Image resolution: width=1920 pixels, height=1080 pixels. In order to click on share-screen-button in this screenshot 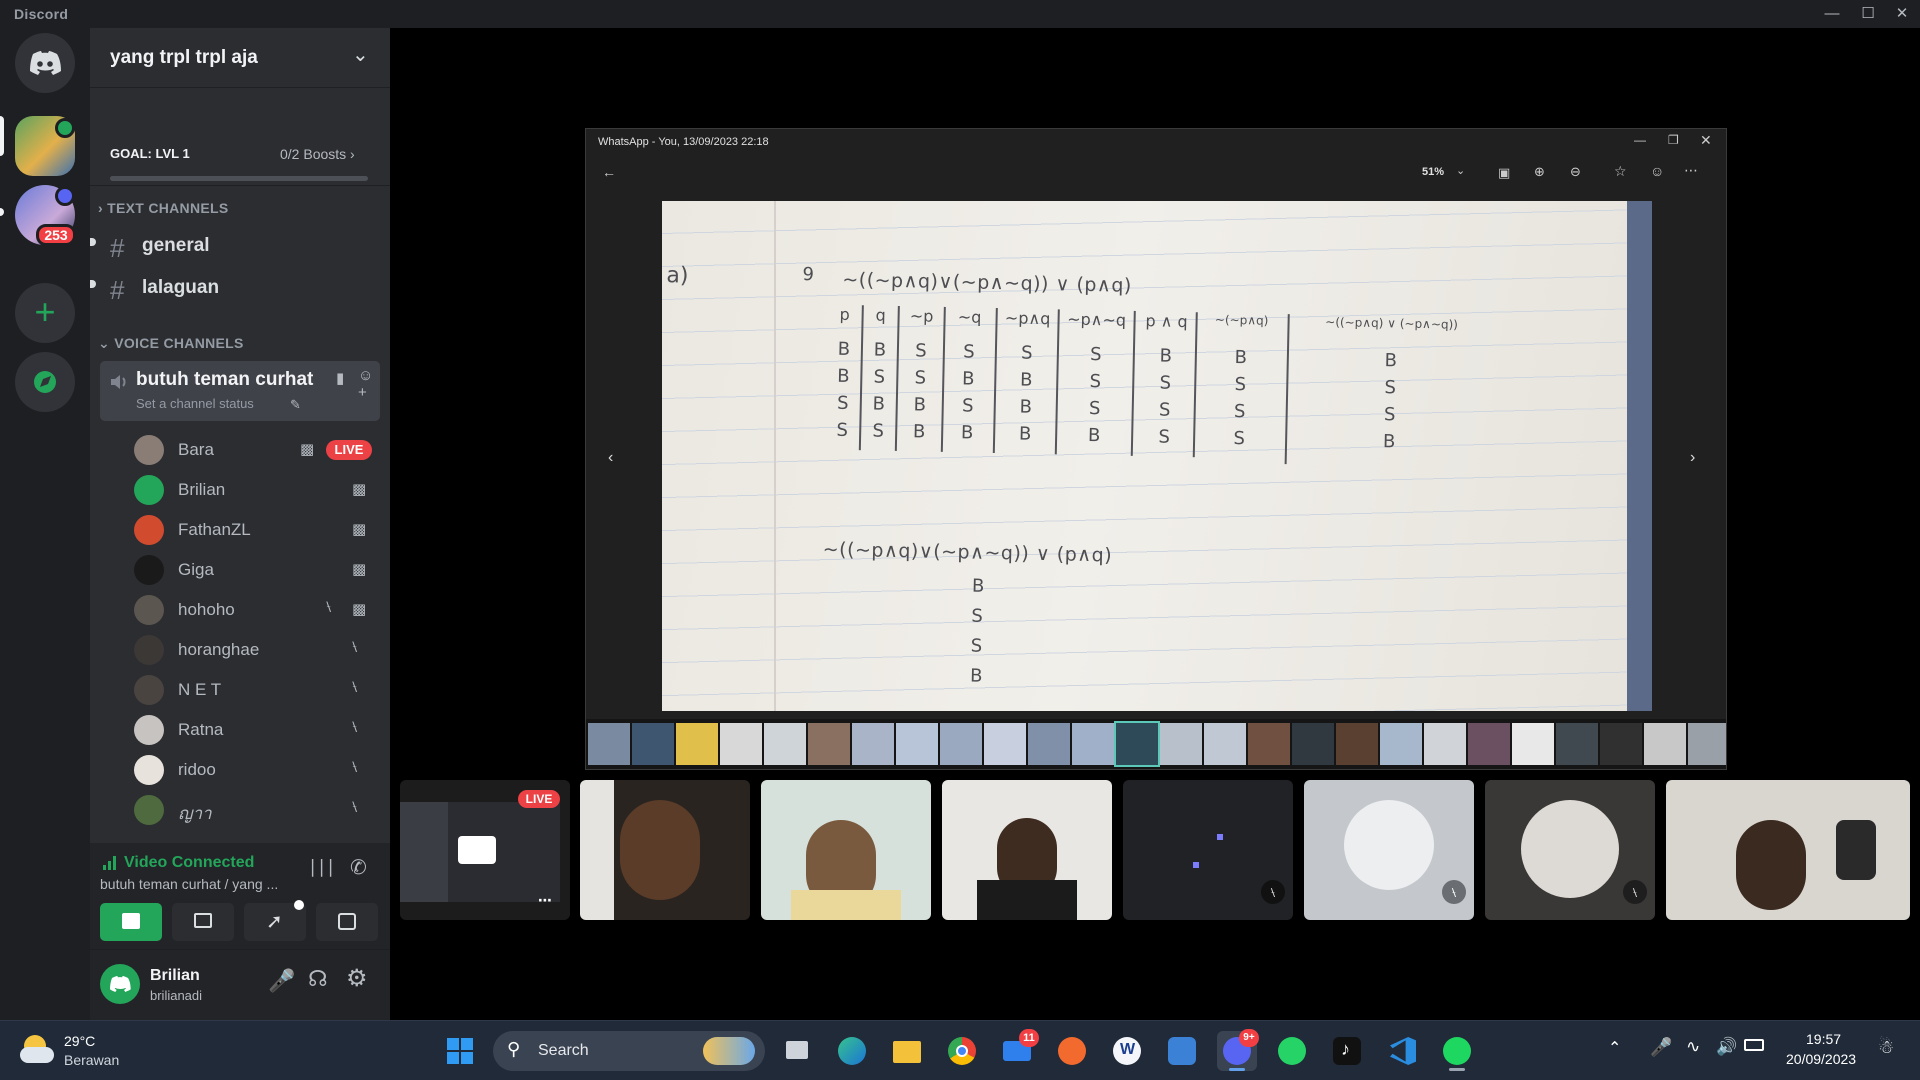, I will do `click(203, 922)`.